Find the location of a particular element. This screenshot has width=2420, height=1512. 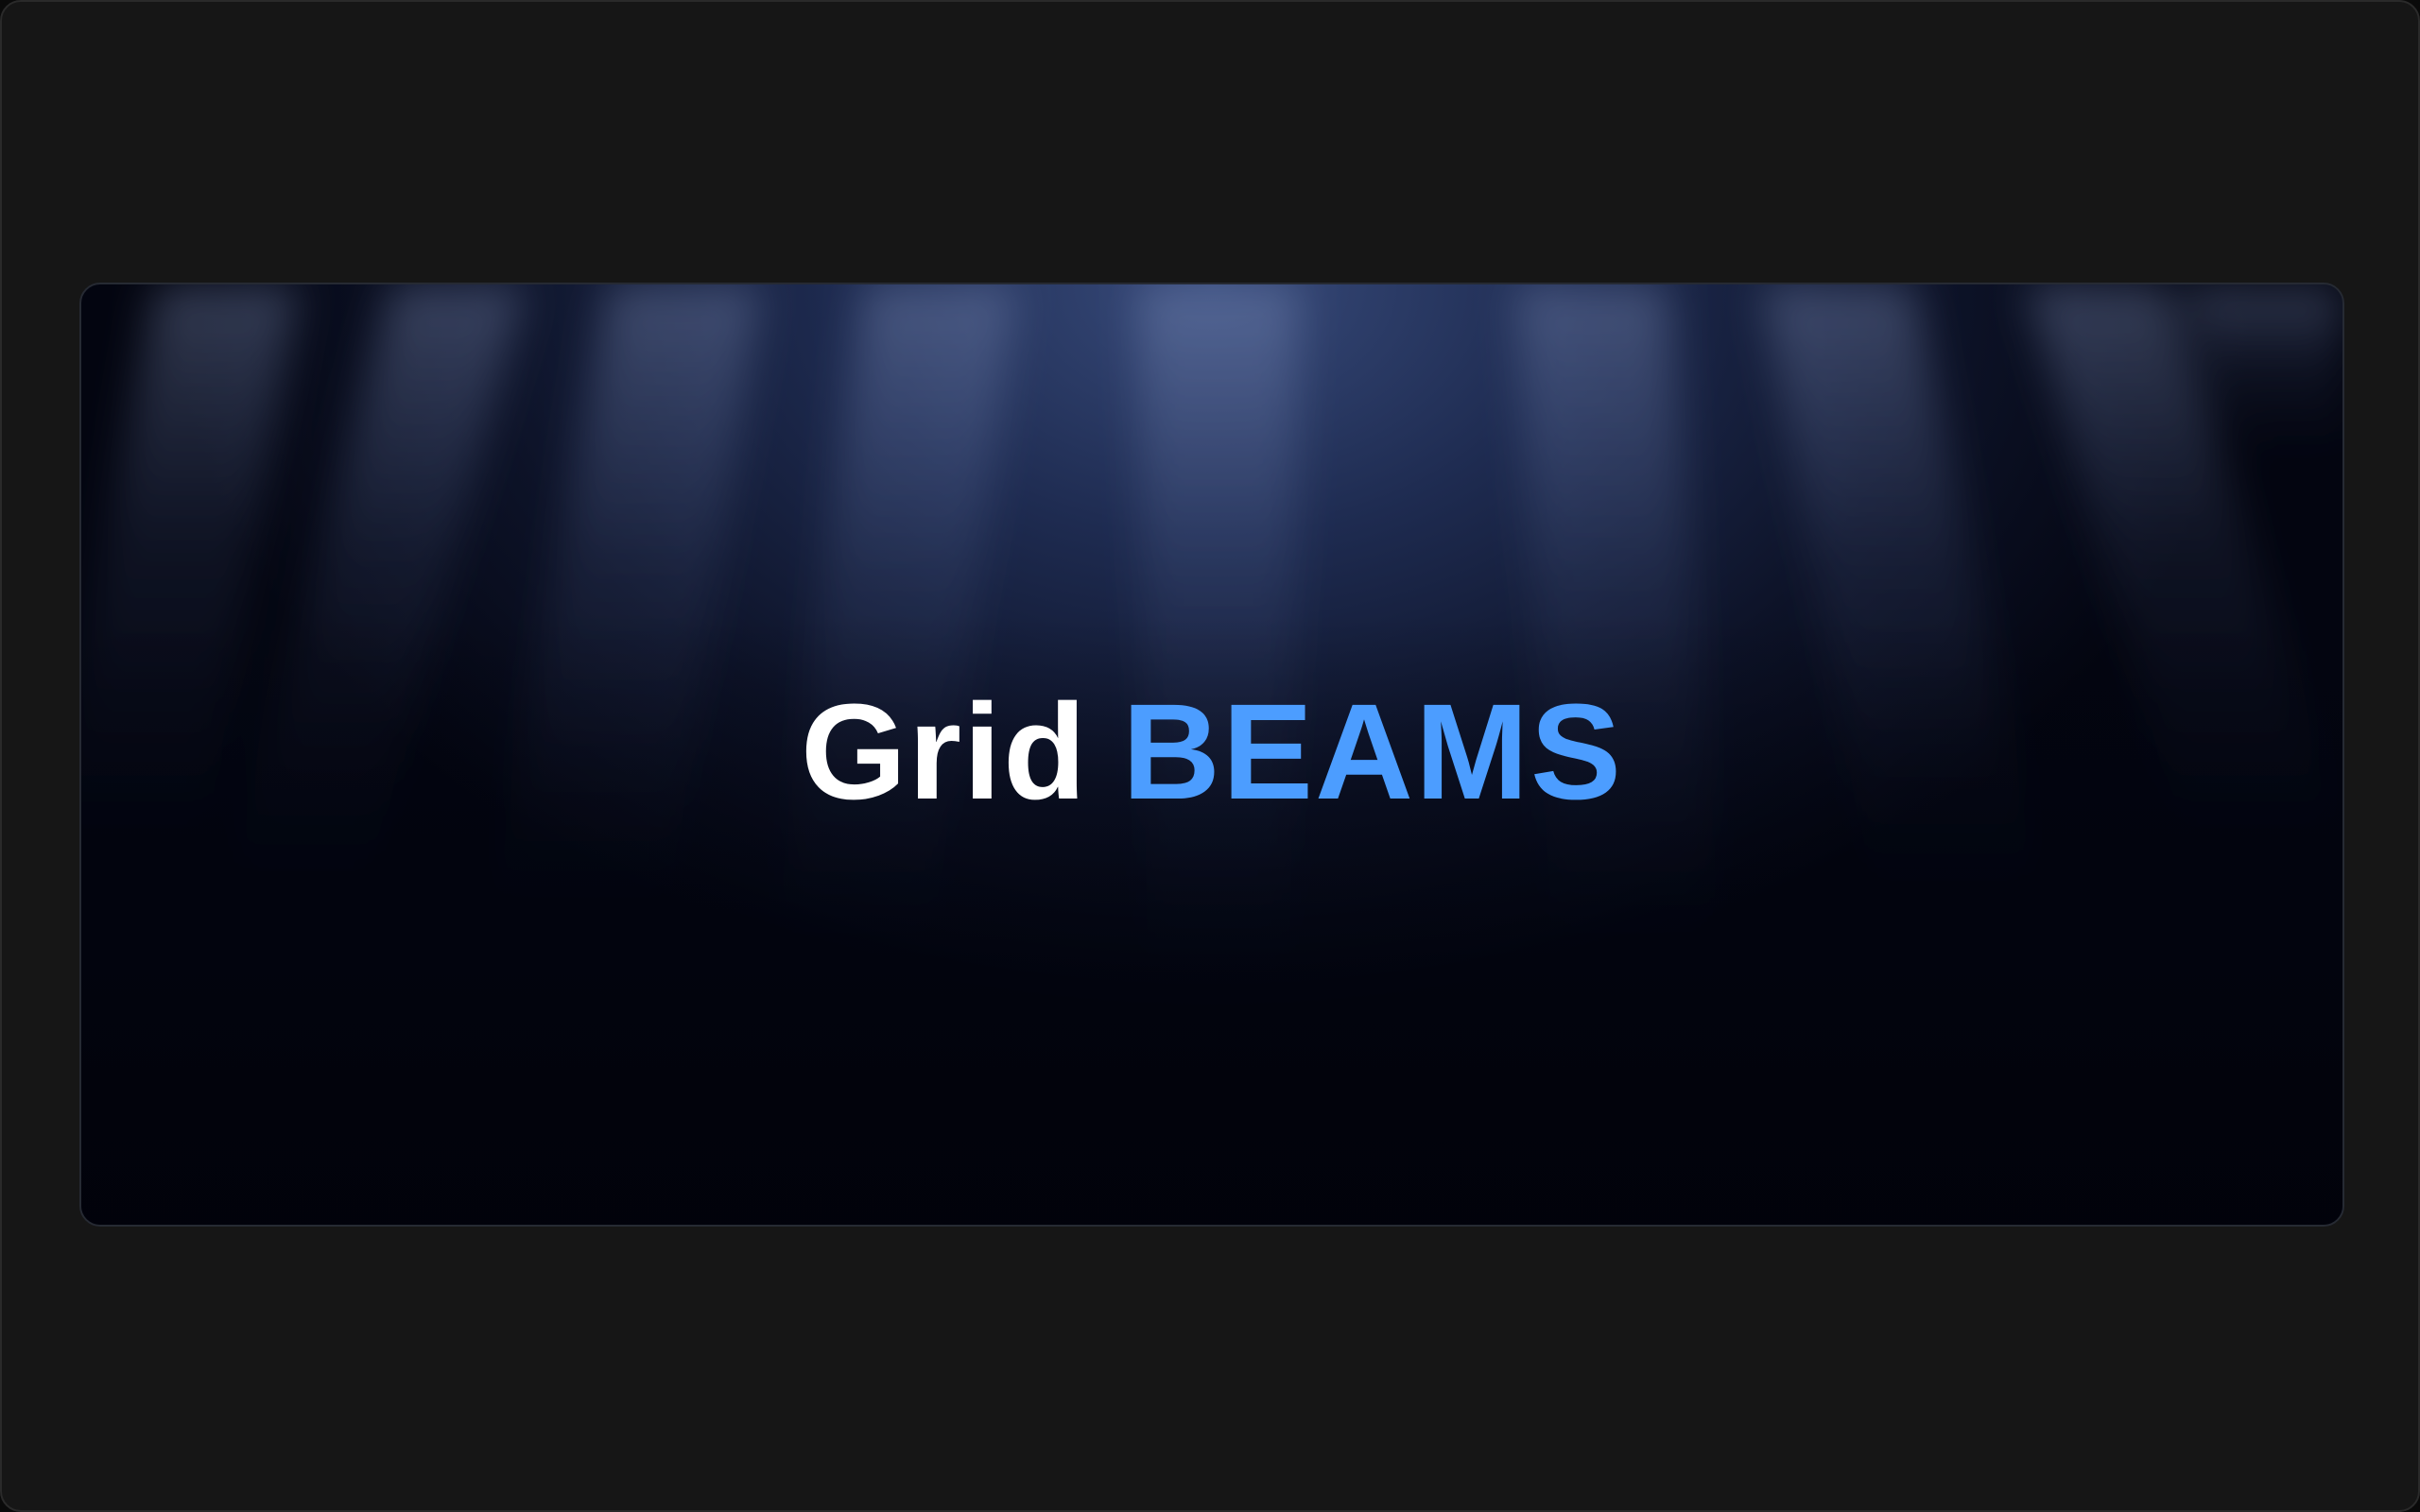

headline-highlight: BEAMS is located at coordinates (1373, 752).